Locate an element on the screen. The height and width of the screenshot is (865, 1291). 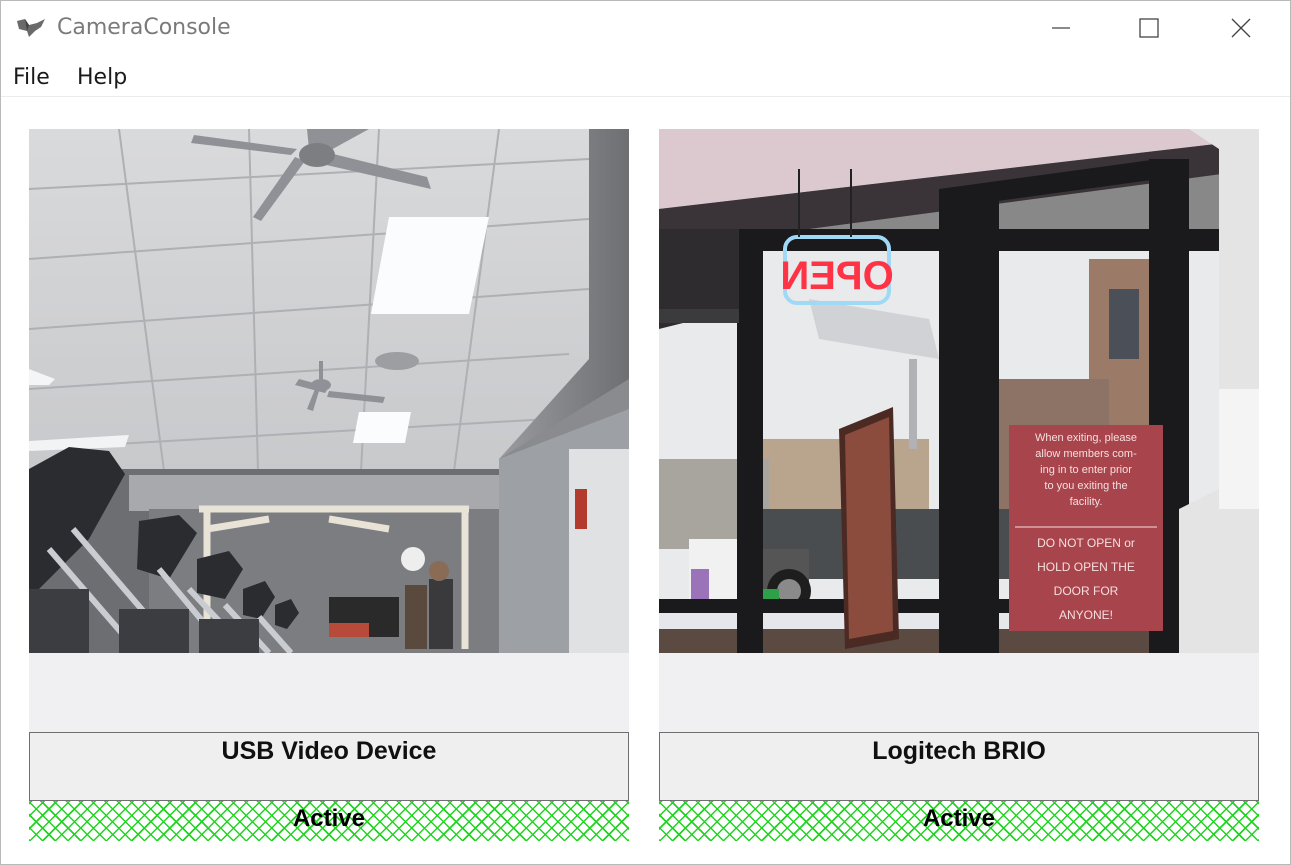
minimize-icon is located at coordinates (1061, 28).